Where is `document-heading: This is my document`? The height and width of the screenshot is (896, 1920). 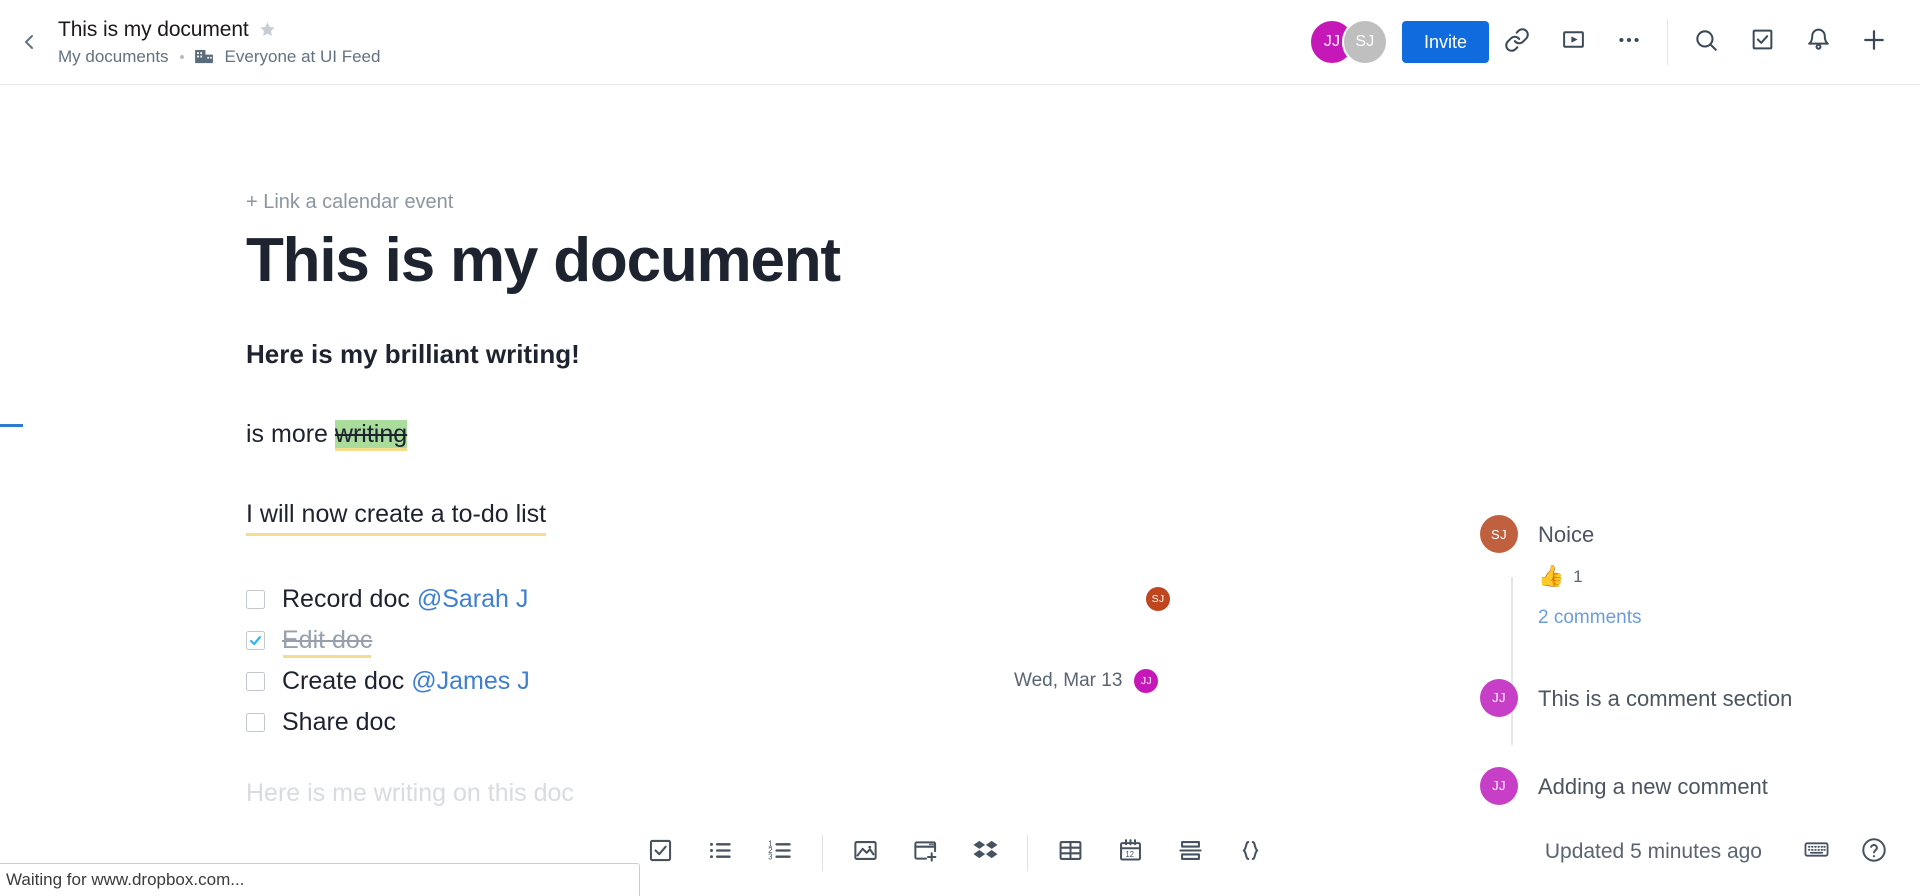 document-heading: This is my document is located at coordinates (1083, 260).